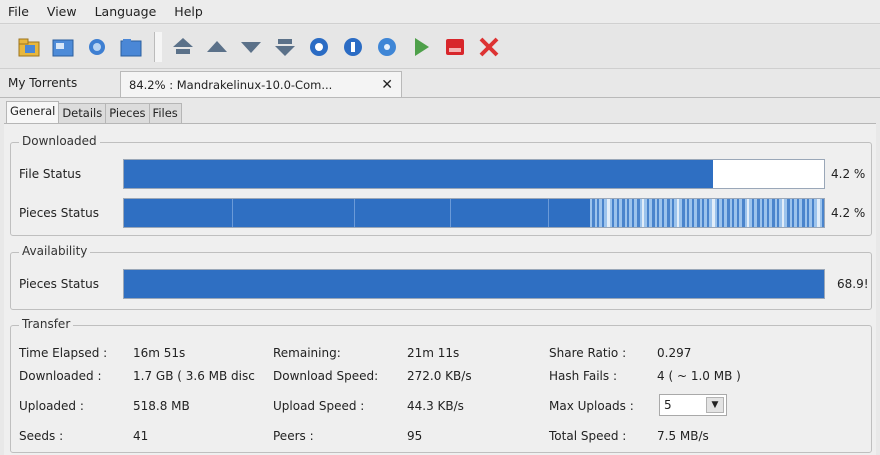 This screenshot has width=880, height=455. I want to click on info-icon, so click(353, 47).